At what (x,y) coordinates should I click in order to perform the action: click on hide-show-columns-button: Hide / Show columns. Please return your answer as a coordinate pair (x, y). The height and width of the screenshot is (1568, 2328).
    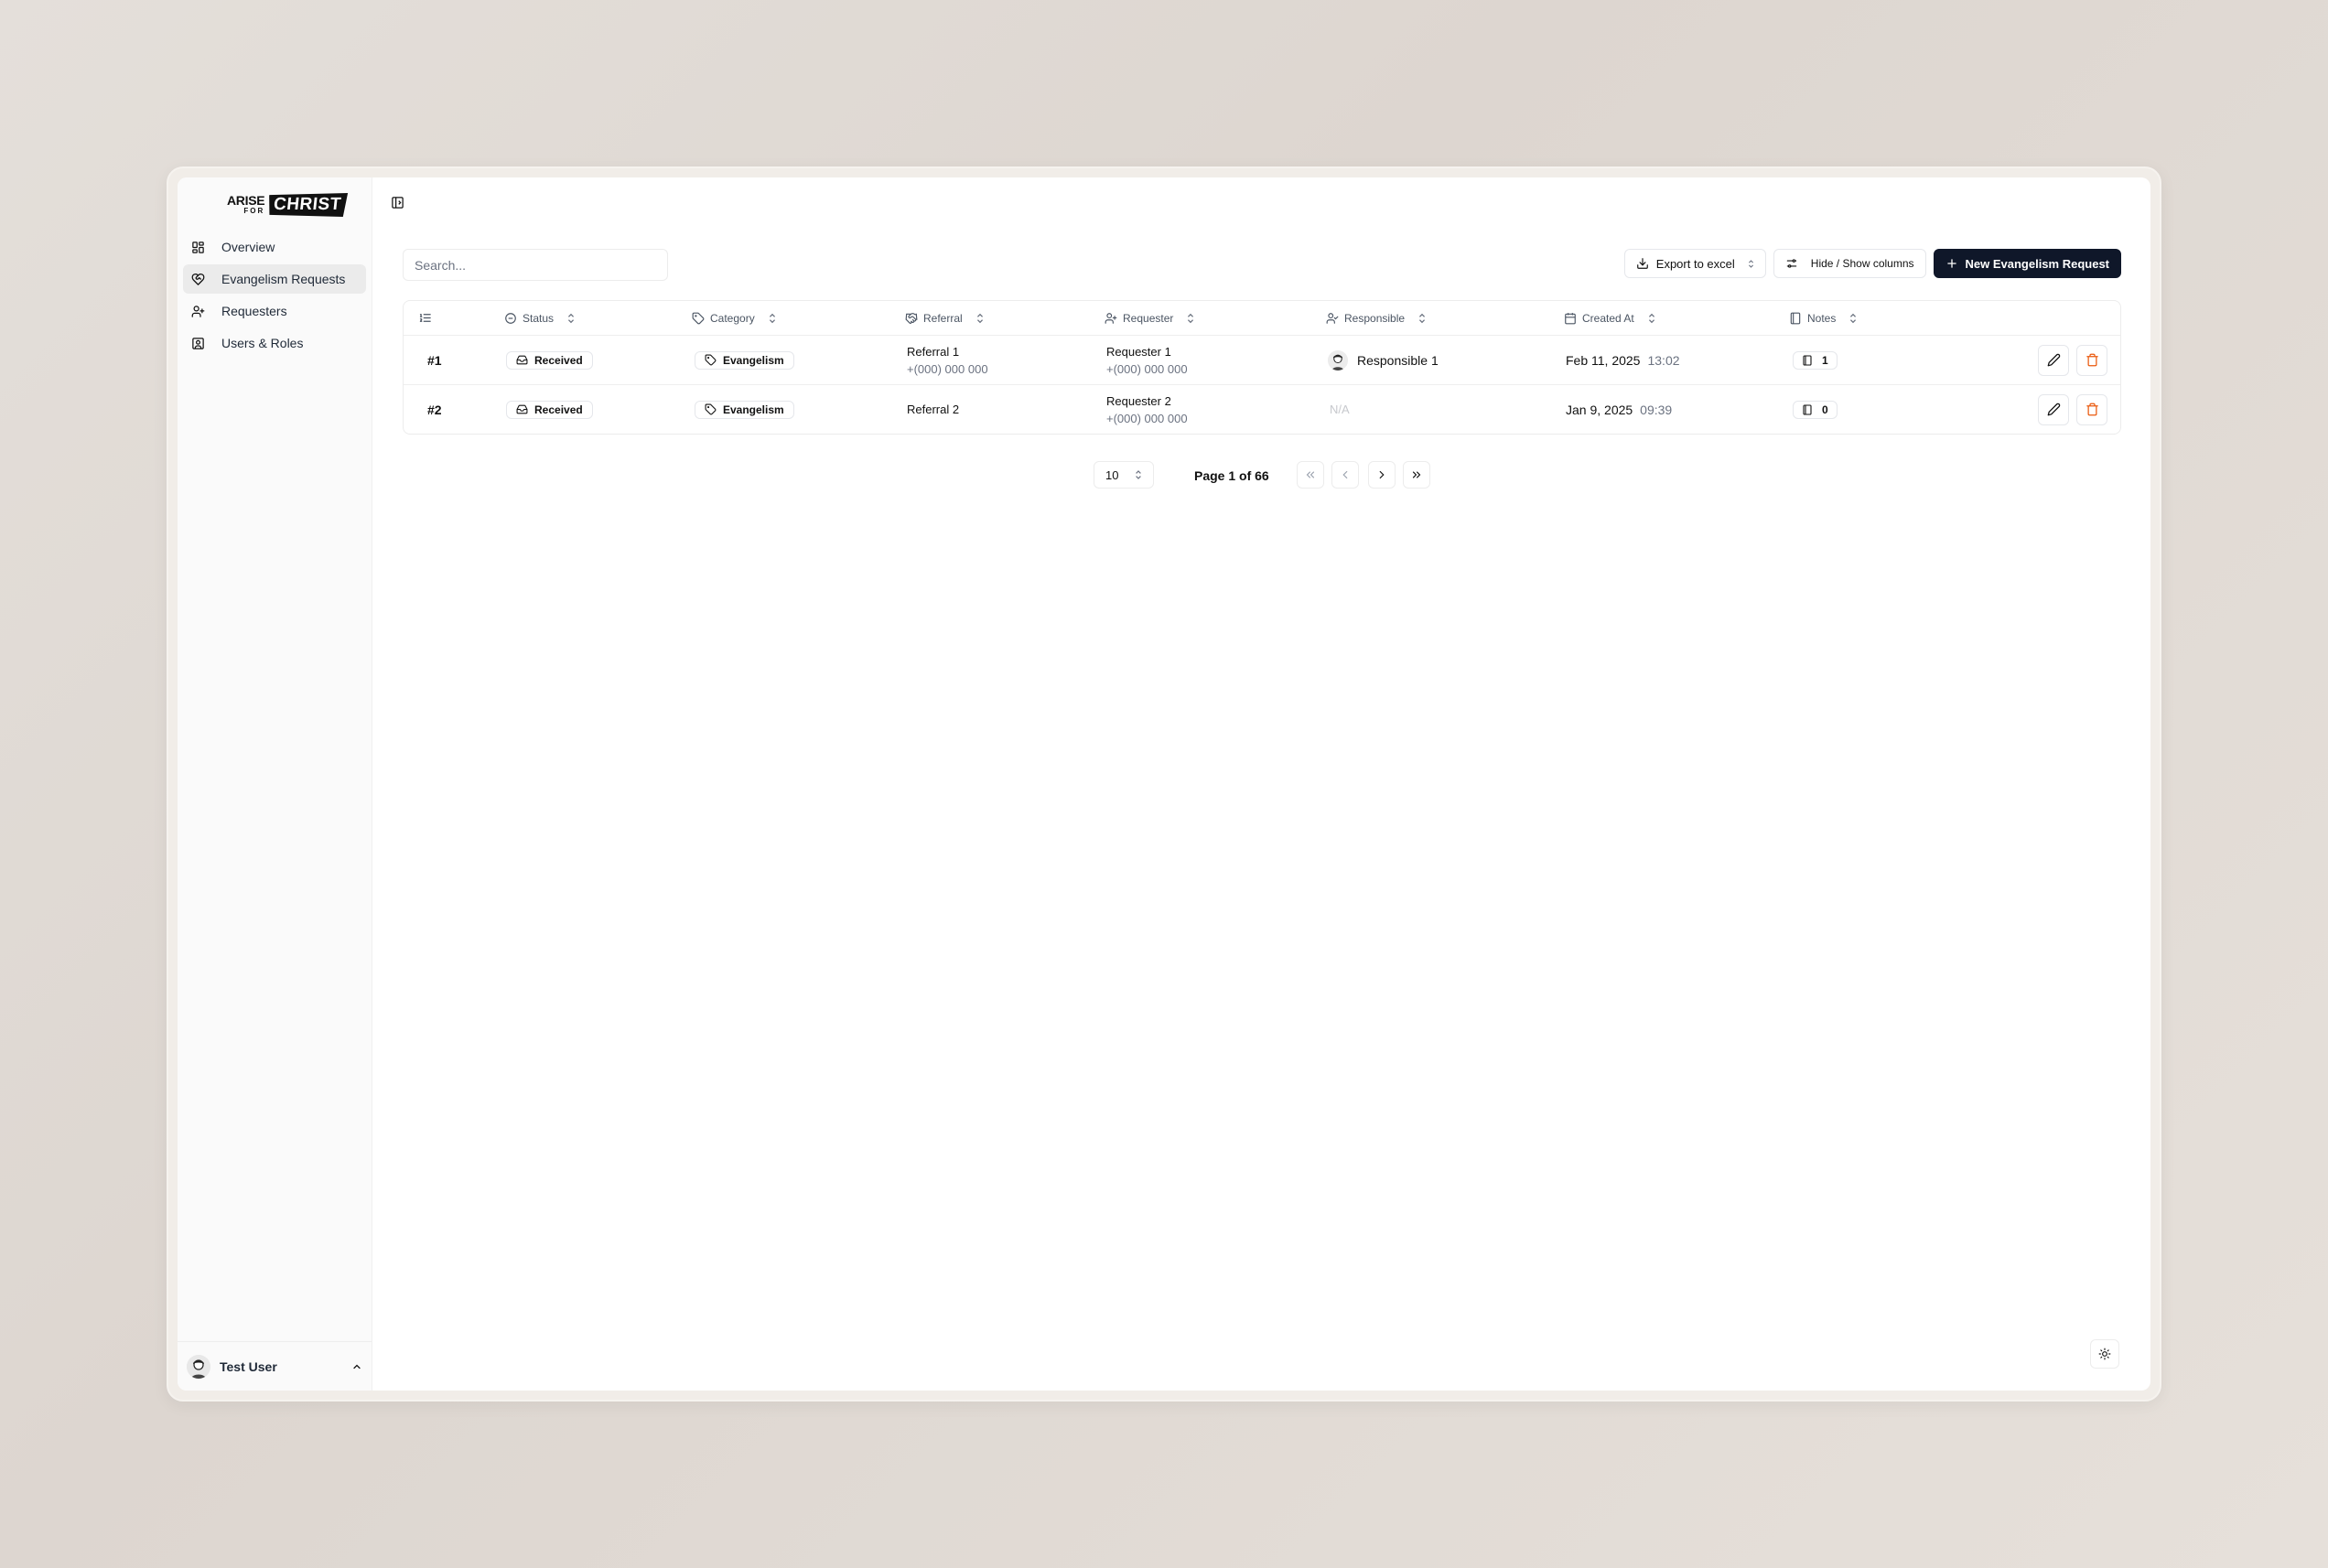
    Looking at the image, I should click on (1849, 263).